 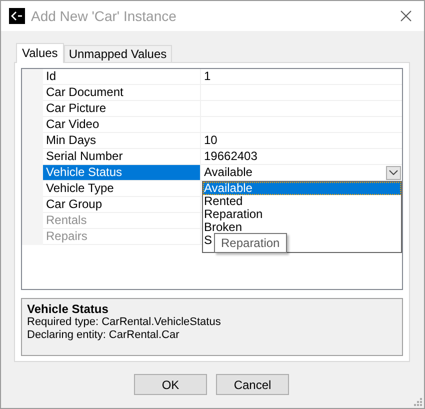 I want to click on close-icon, so click(x=406, y=16).